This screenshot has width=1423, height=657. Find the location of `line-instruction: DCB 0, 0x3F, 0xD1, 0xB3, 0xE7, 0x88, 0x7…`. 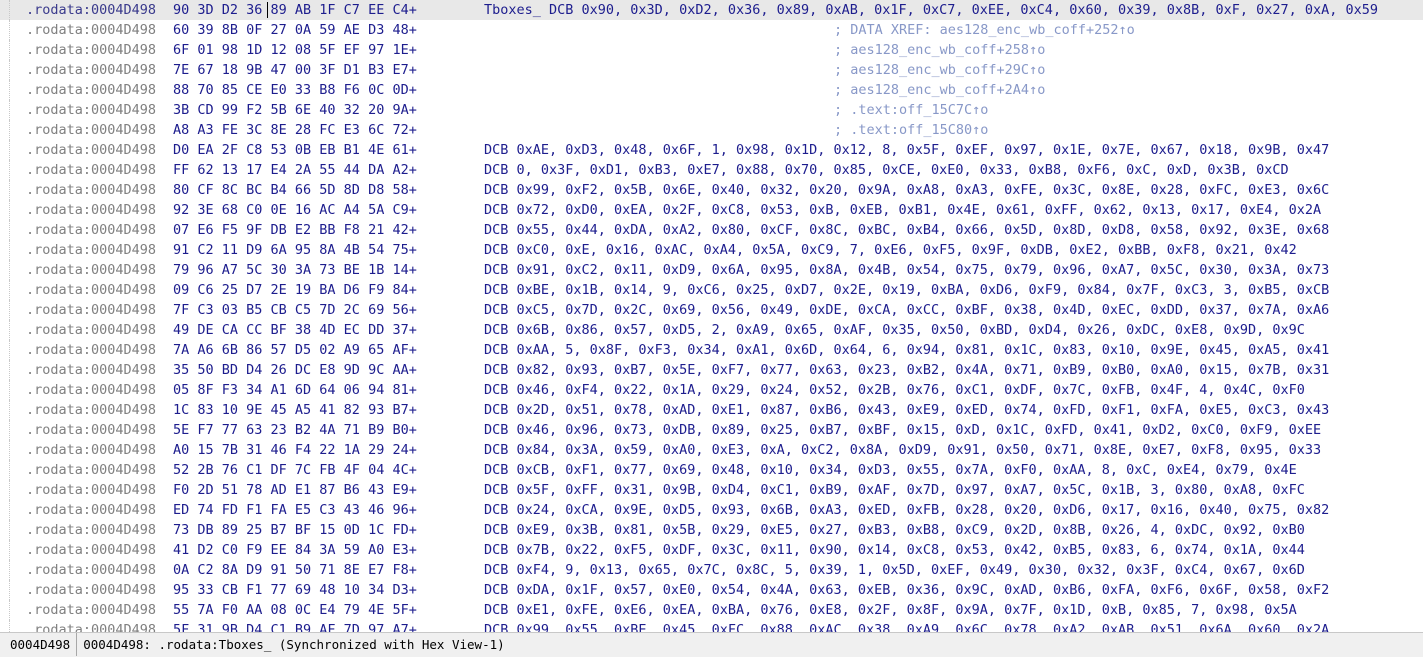

line-instruction: DCB 0, 0x3F, 0xD1, 0xB3, 0xE7, 0x88, 0x7… is located at coordinates (886, 170).